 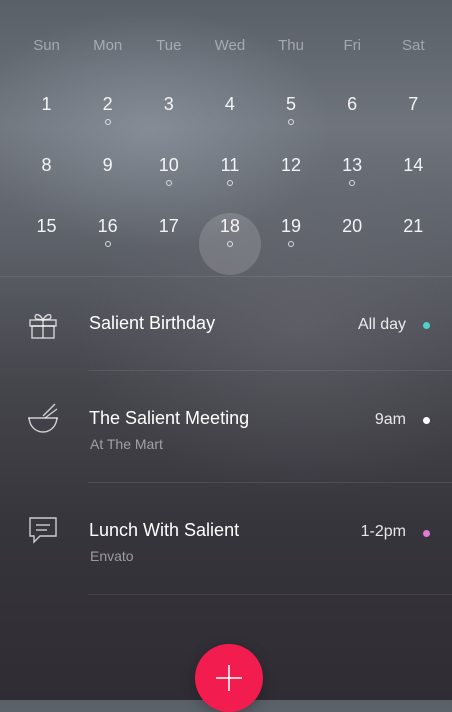 What do you see at coordinates (413, 122) in the screenshot?
I see `calendar-day: 7` at bounding box center [413, 122].